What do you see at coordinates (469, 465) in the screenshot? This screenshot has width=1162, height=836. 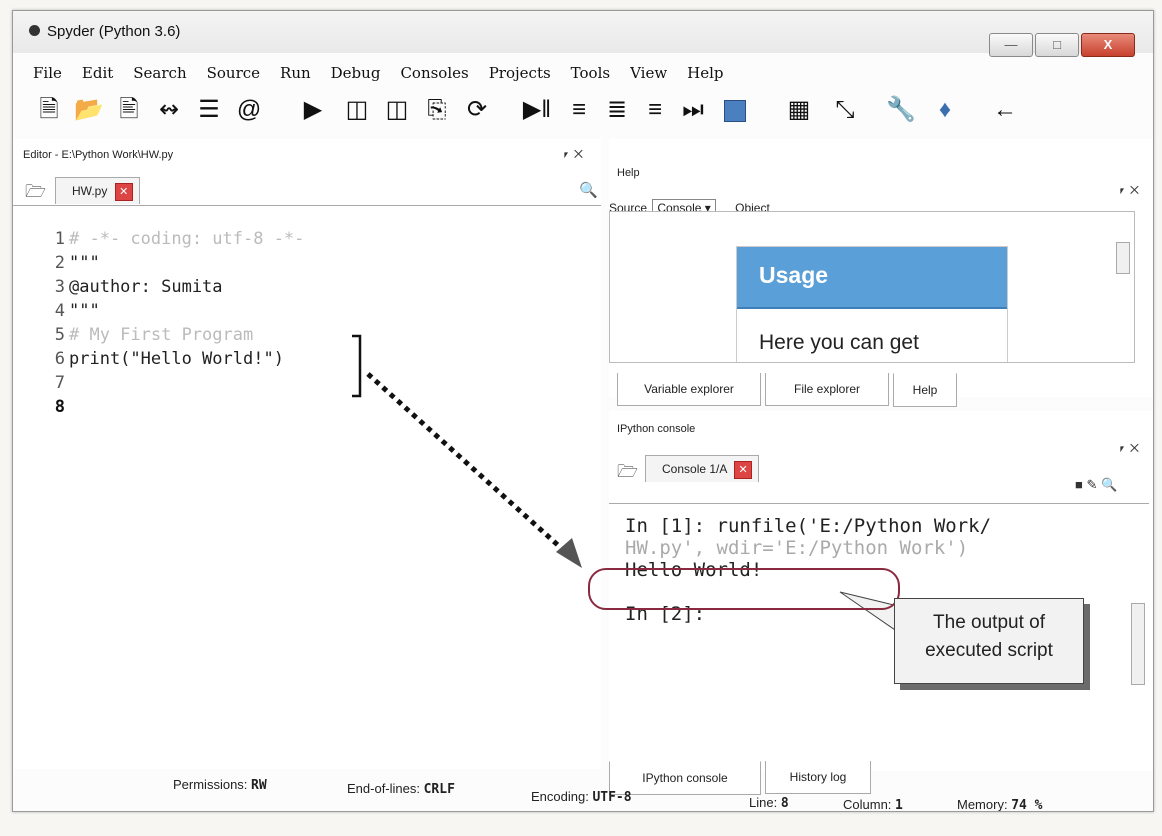 I see `arrow-shaft` at bounding box center [469, 465].